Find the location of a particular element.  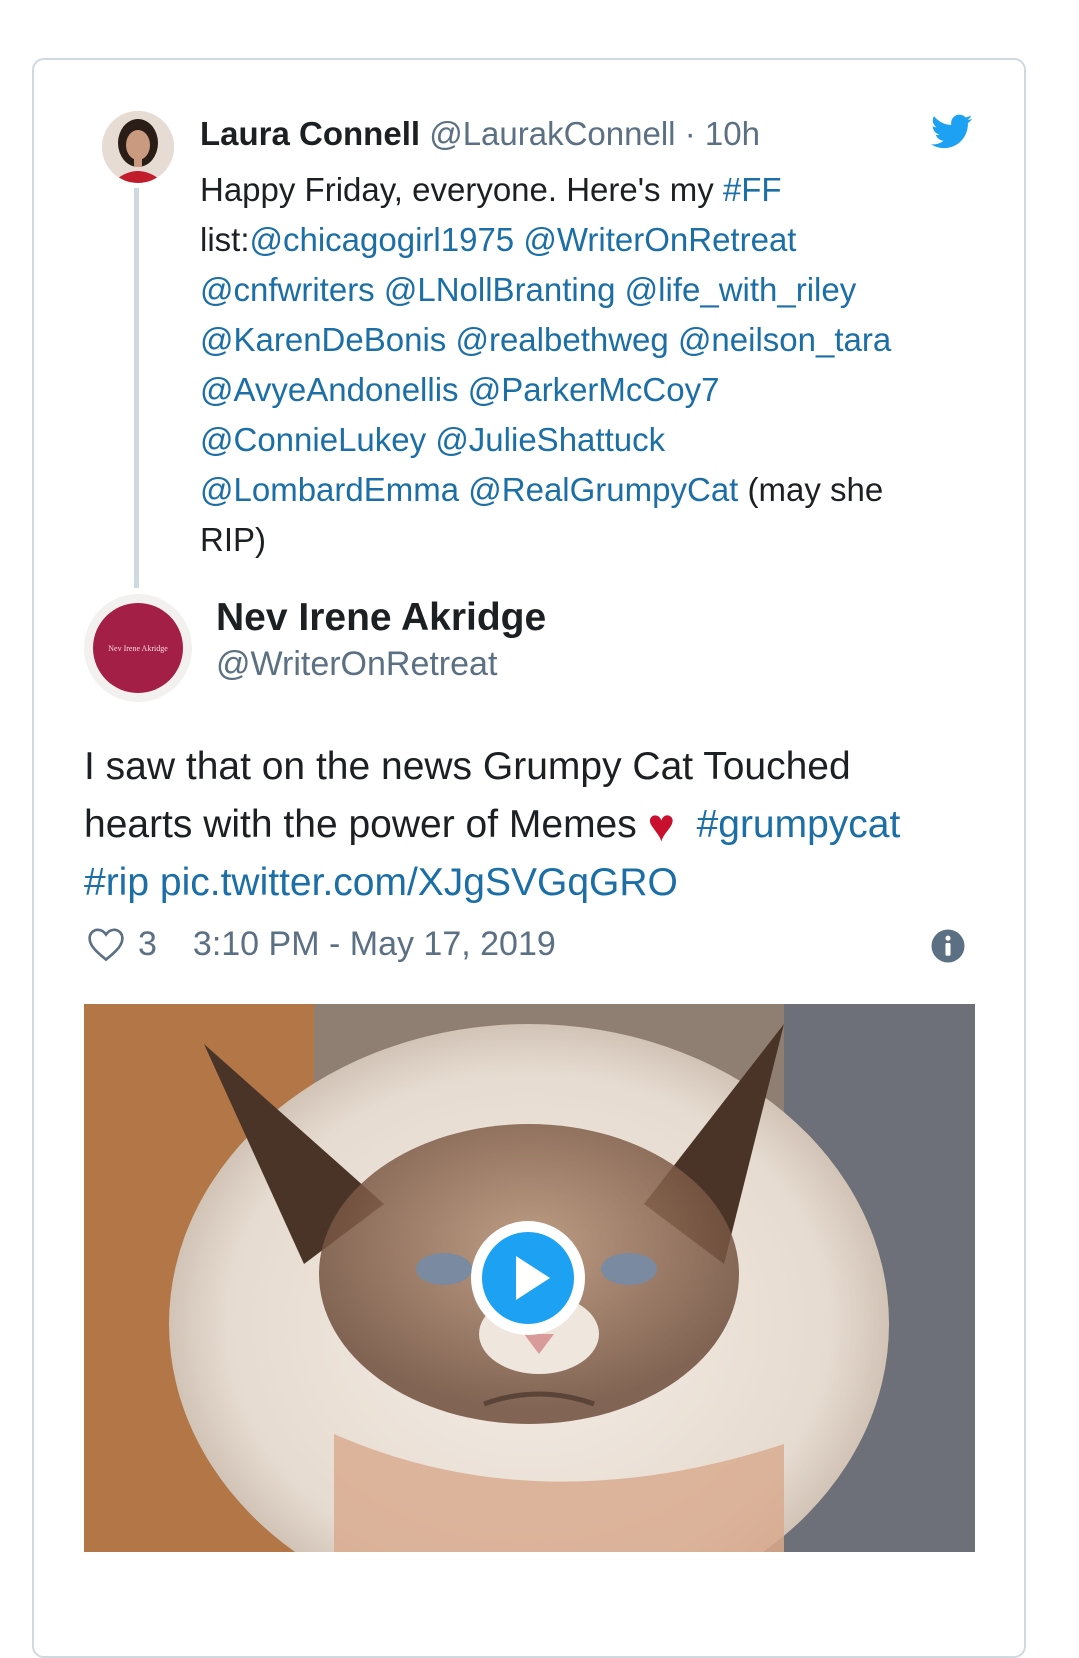

twitter-bird-icon is located at coordinates (952, 132).